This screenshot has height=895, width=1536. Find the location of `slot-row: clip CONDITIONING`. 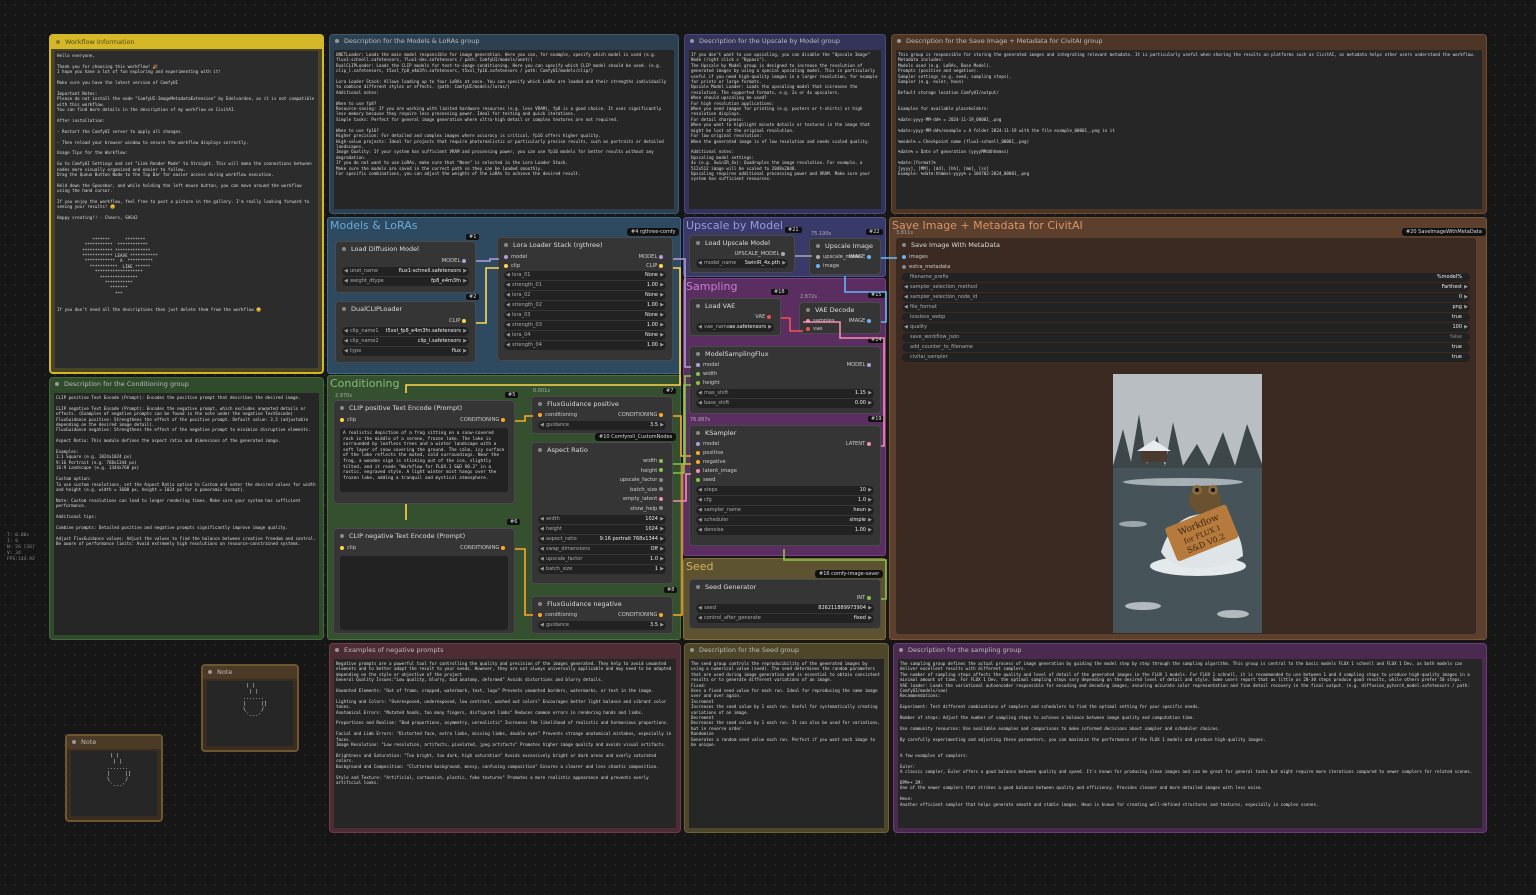

slot-row: clip CONDITIONING is located at coordinates (424, 548).